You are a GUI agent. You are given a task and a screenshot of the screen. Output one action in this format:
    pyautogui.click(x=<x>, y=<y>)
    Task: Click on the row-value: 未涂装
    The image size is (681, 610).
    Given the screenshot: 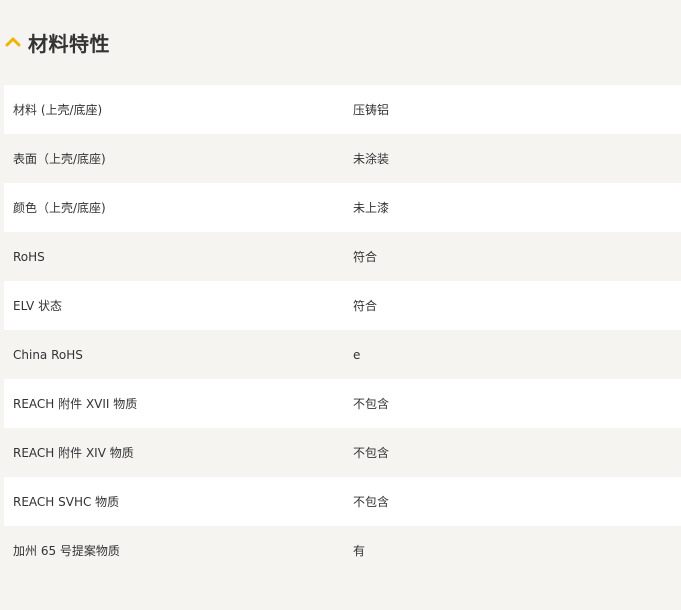 What is the action you would take?
    pyautogui.click(x=371, y=159)
    